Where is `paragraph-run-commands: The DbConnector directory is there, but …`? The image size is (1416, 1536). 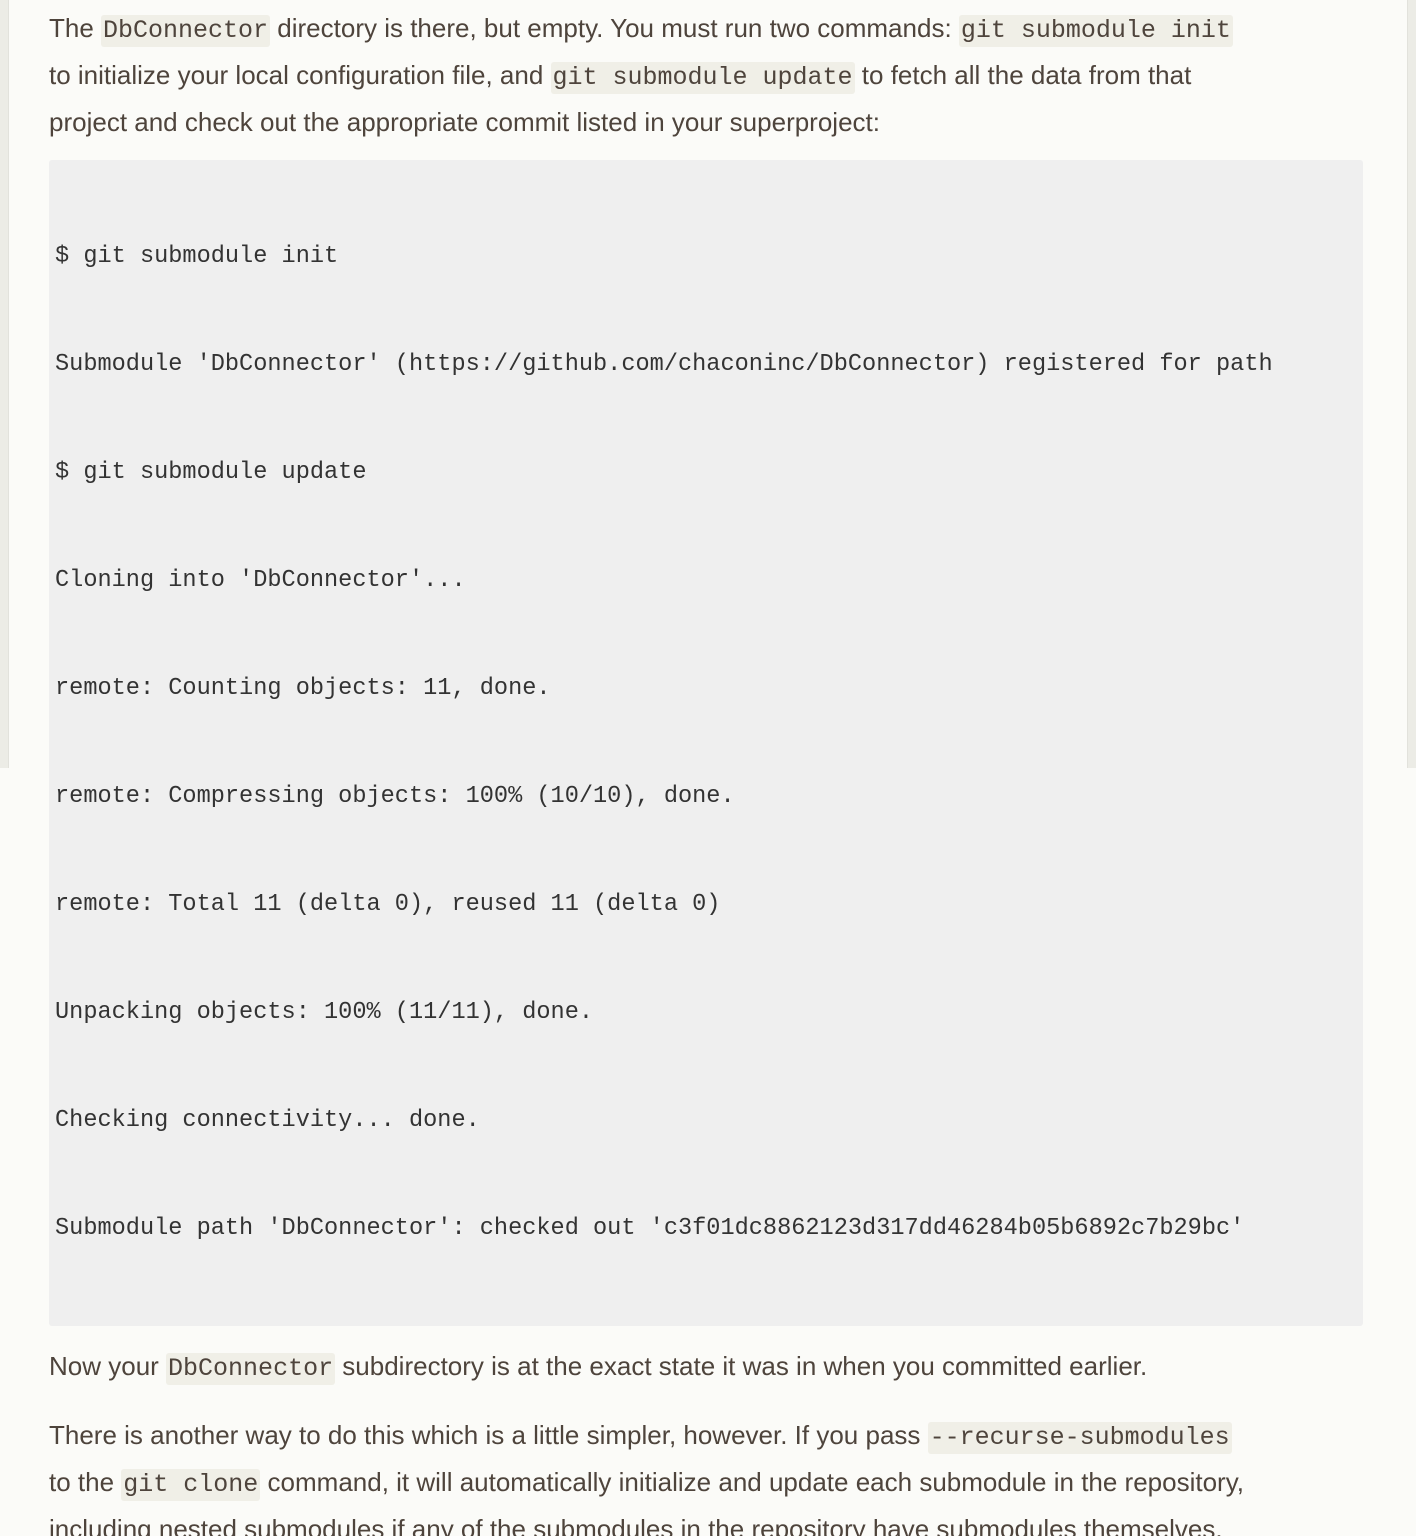
paragraph-run-commands: The DbConnector directory is there, but … is located at coordinates (706, 75).